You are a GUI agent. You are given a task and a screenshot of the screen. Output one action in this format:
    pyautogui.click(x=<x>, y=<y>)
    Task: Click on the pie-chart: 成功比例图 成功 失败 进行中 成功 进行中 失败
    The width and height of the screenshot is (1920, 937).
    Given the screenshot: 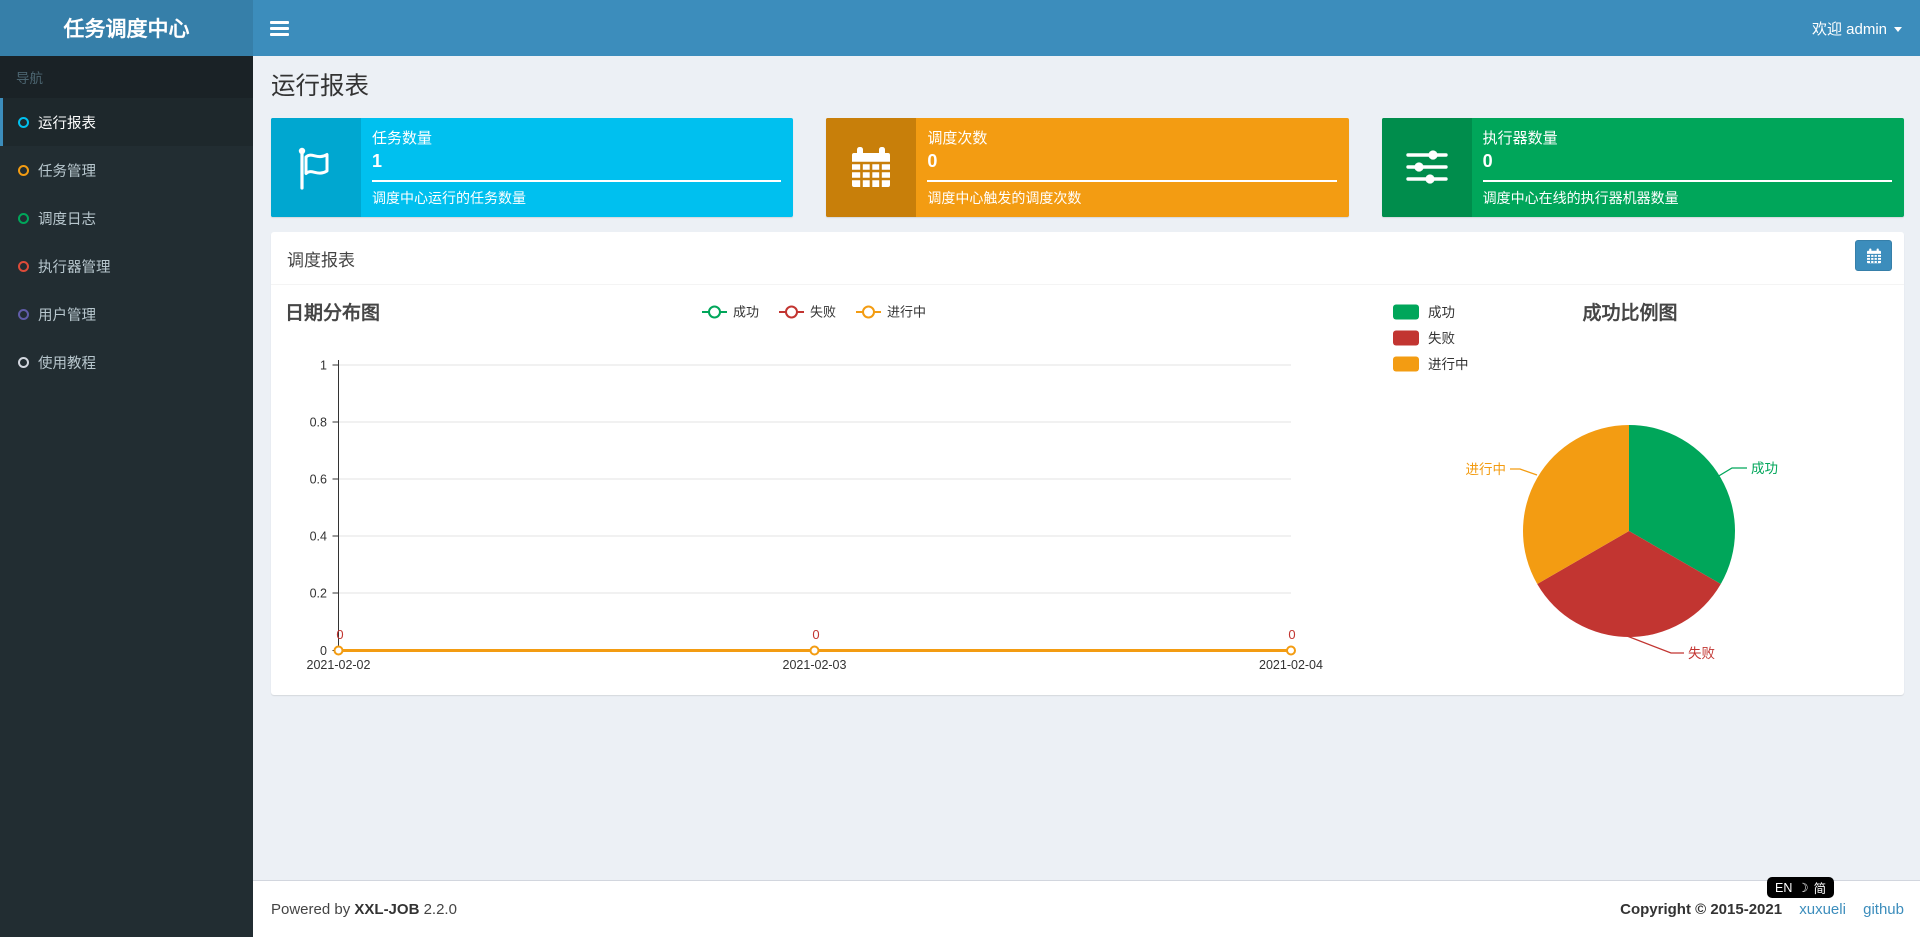 What is the action you would take?
    pyautogui.click(x=1585, y=481)
    